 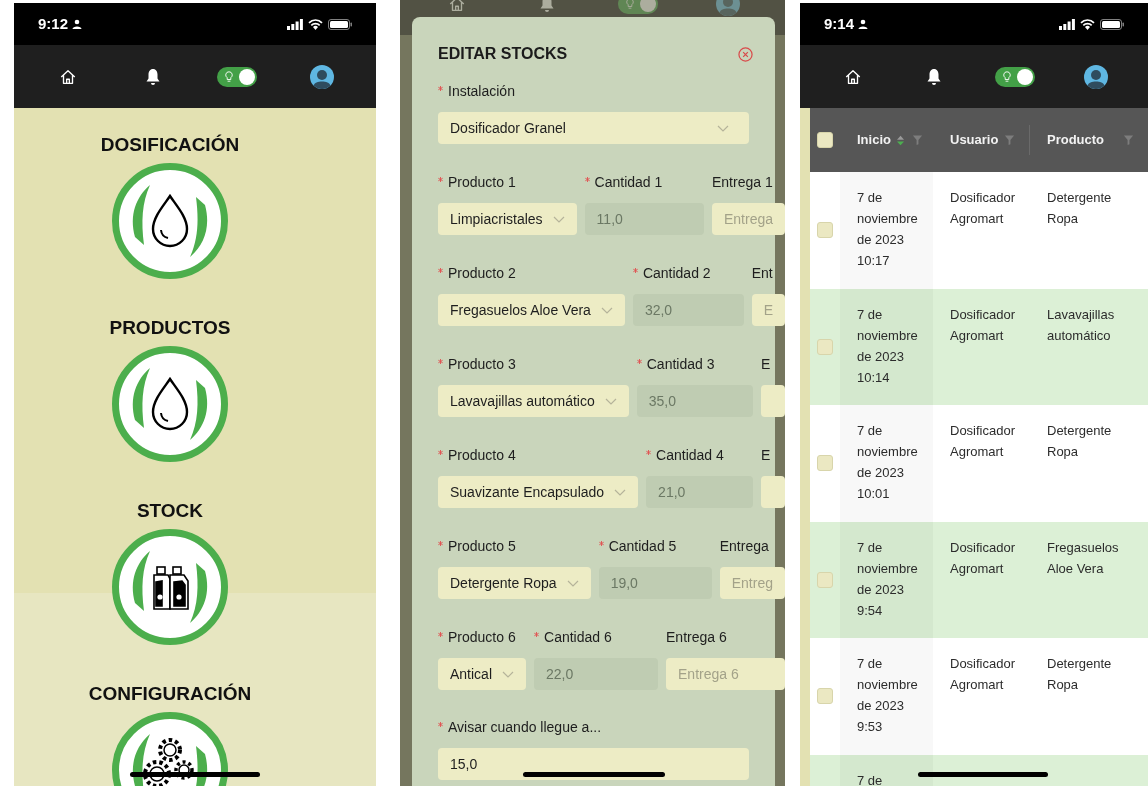 What do you see at coordinates (527, 492) in the screenshot?
I see `field-value: Suavizante Encapsulado` at bounding box center [527, 492].